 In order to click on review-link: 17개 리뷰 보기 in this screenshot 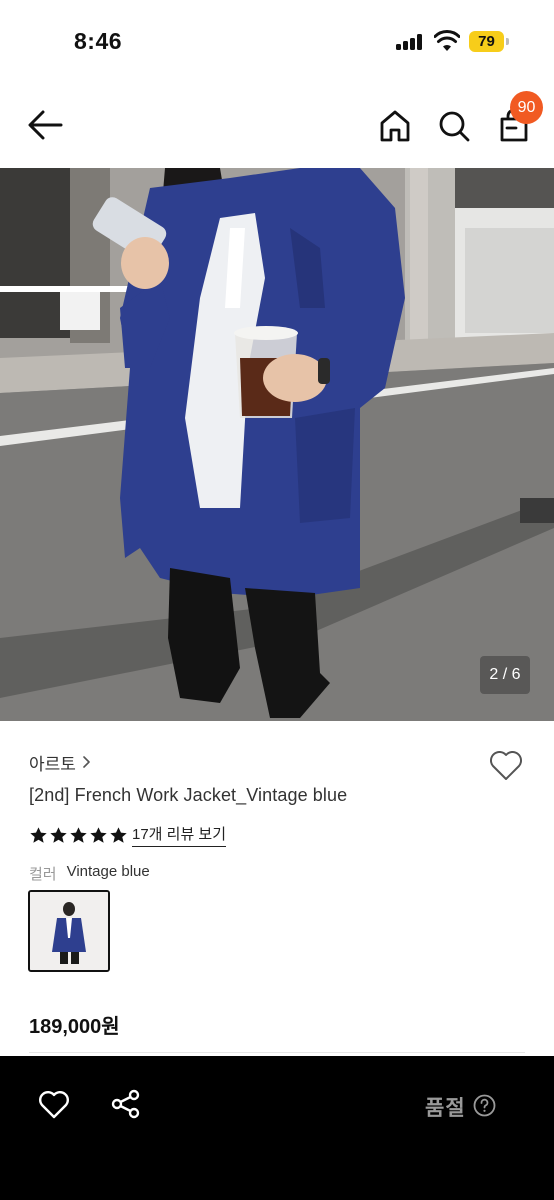, I will do `click(179, 835)`.